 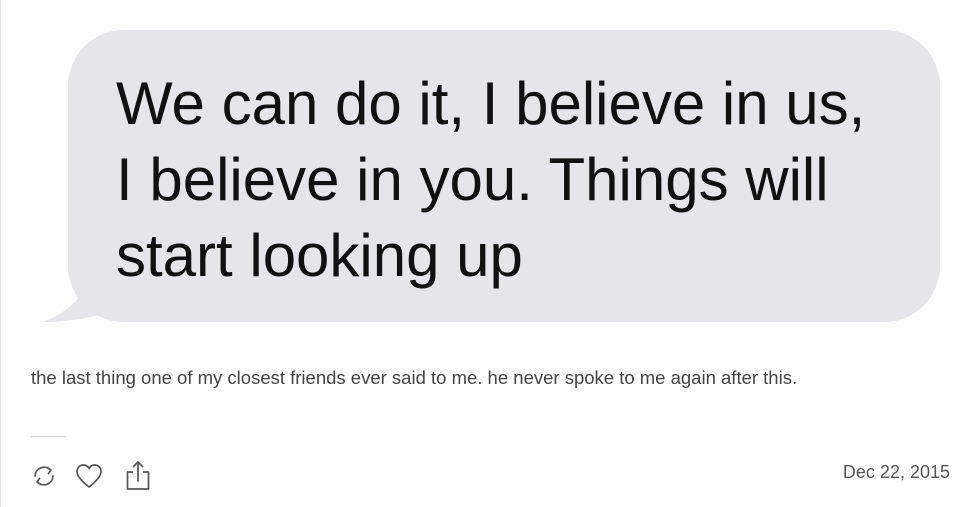 What do you see at coordinates (896, 472) in the screenshot?
I see `post-date: Dec 22, 2015` at bounding box center [896, 472].